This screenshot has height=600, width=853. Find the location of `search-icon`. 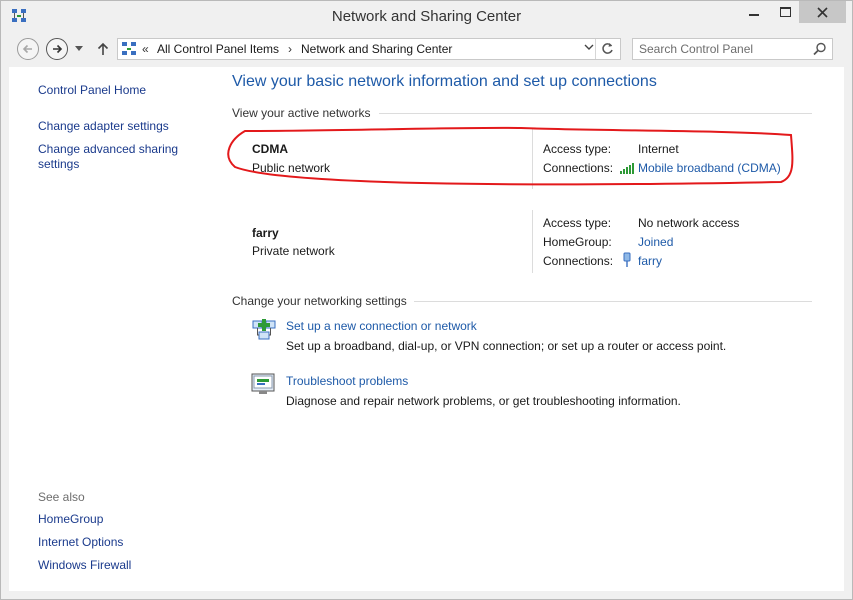

search-icon is located at coordinates (820, 49).